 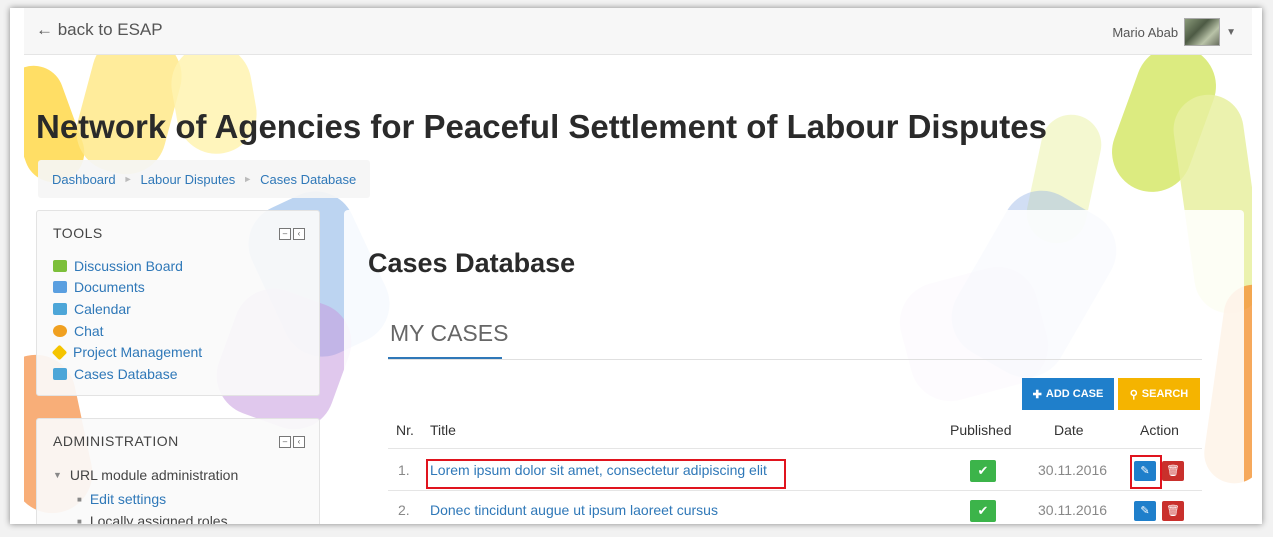 I want to click on chat-icon, so click(x=60, y=330).